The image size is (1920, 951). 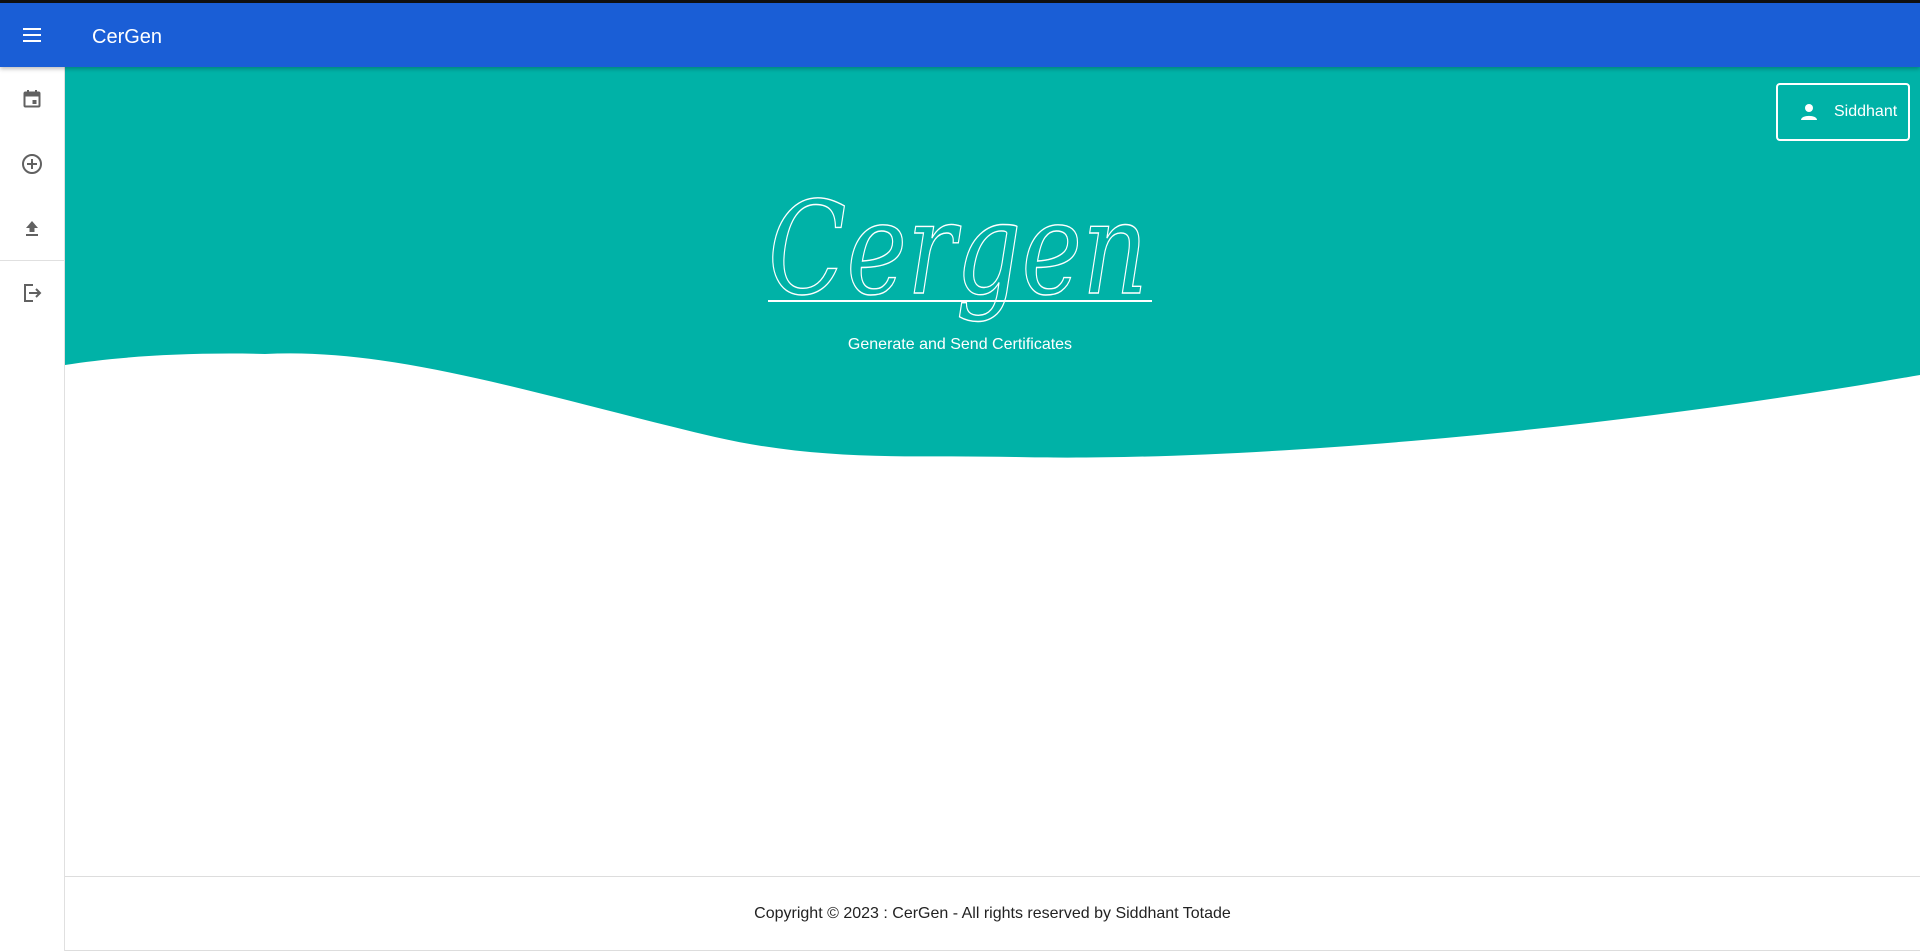 What do you see at coordinates (960, 35) in the screenshot?
I see `app-bar: CerGen` at bounding box center [960, 35].